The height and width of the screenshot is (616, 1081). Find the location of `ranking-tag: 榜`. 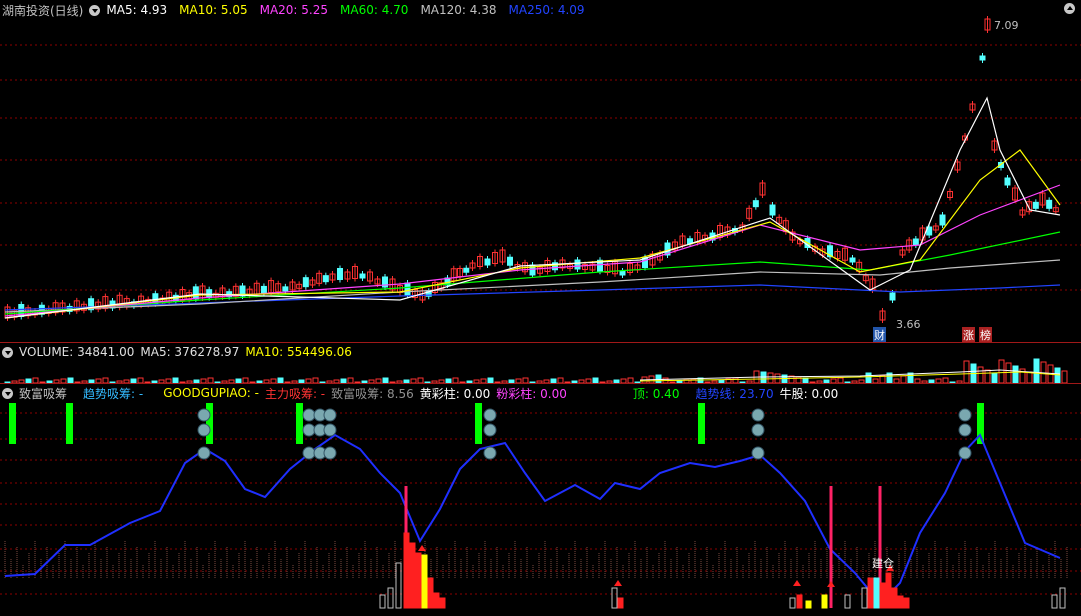

ranking-tag: 榜 is located at coordinates (985, 335).